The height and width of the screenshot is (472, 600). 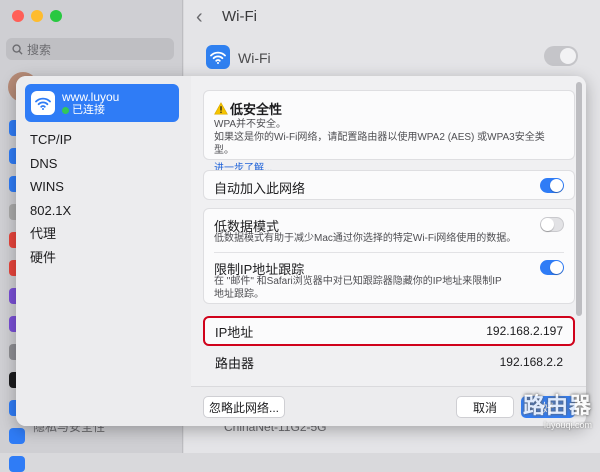 I want to click on page-title: Wi-Fi, so click(x=239, y=16).